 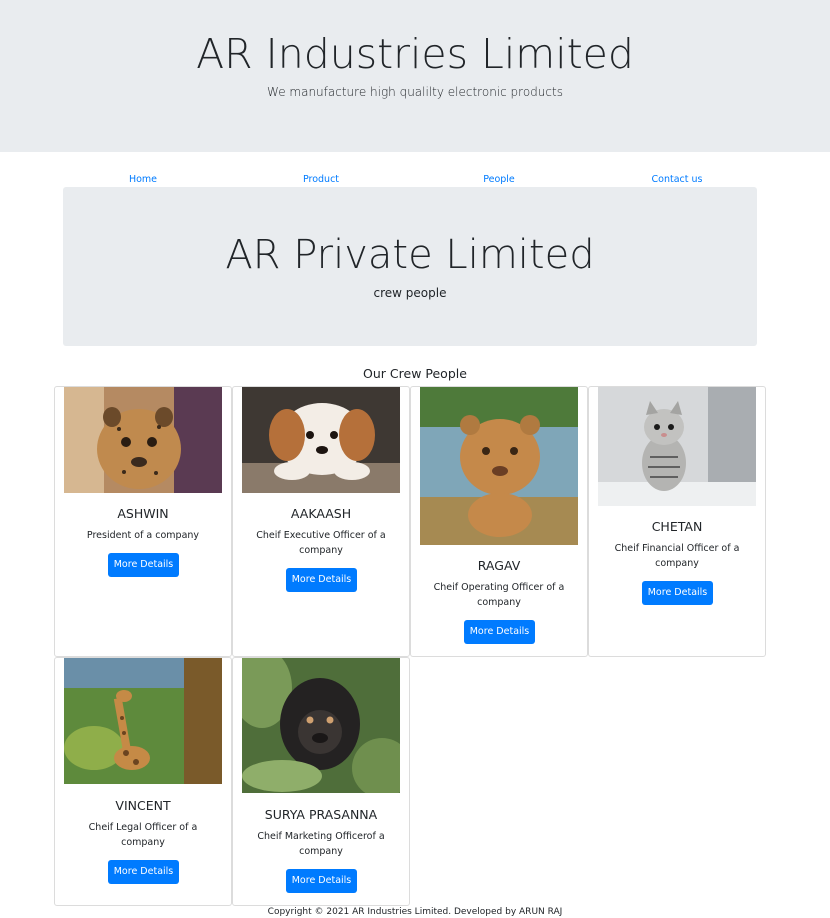 What do you see at coordinates (321, 725) in the screenshot?
I see `gorilla-baby-photo` at bounding box center [321, 725].